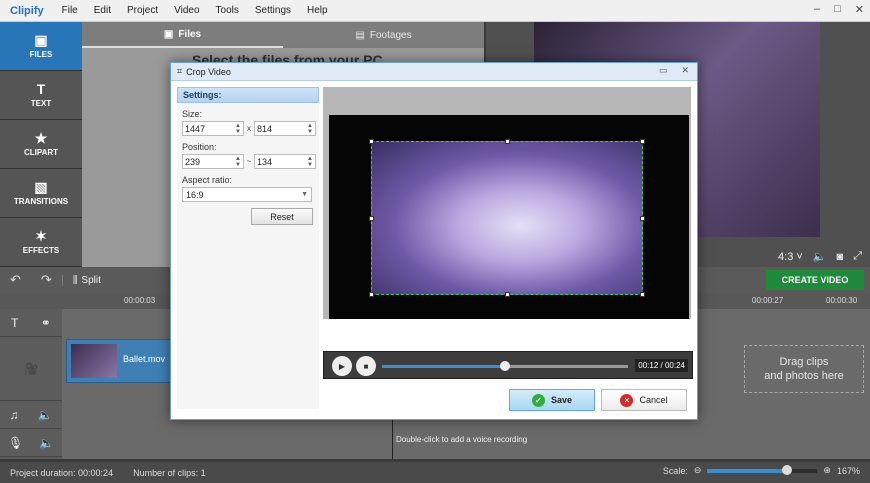 Image resolution: width=870 pixels, height=483 pixels. I want to click on ruler-tick: 00:00:03, so click(140, 300).